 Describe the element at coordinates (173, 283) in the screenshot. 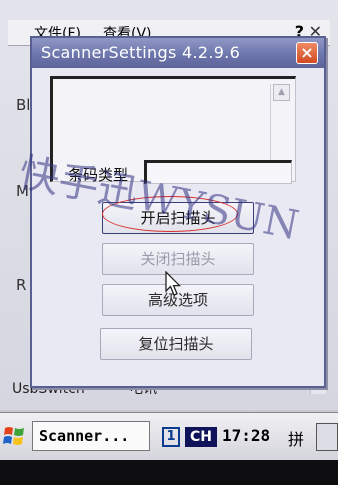

I see `mouse-cursor-icon` at that location.